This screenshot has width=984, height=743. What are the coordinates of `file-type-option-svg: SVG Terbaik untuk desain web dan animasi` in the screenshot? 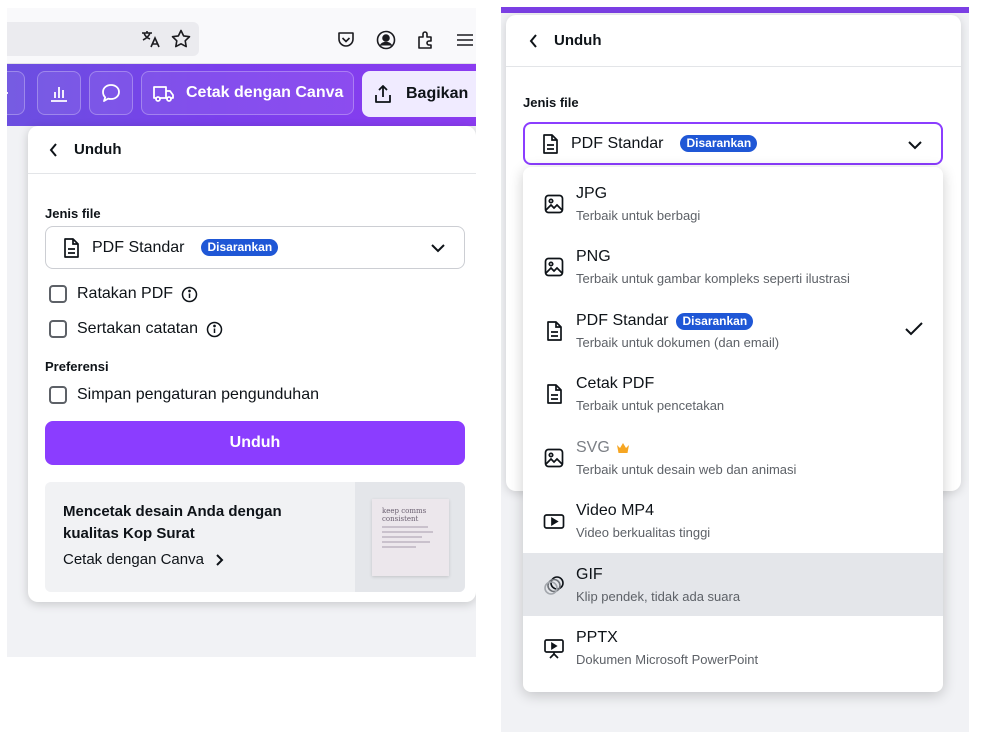 It's located at (733, 457).